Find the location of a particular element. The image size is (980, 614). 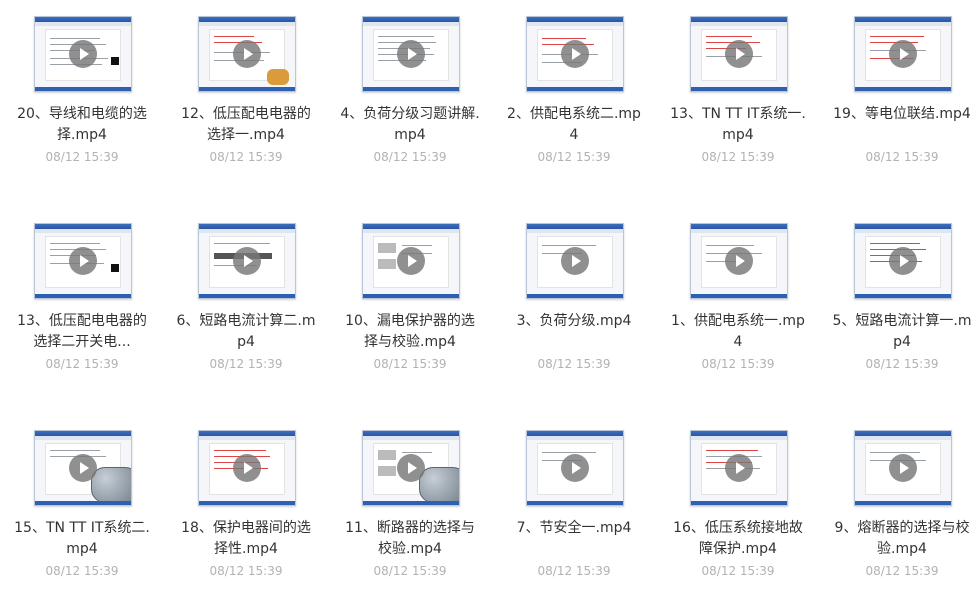

video-title: 1、供配电系统一.mp4 is located at coordinates (738, 332).